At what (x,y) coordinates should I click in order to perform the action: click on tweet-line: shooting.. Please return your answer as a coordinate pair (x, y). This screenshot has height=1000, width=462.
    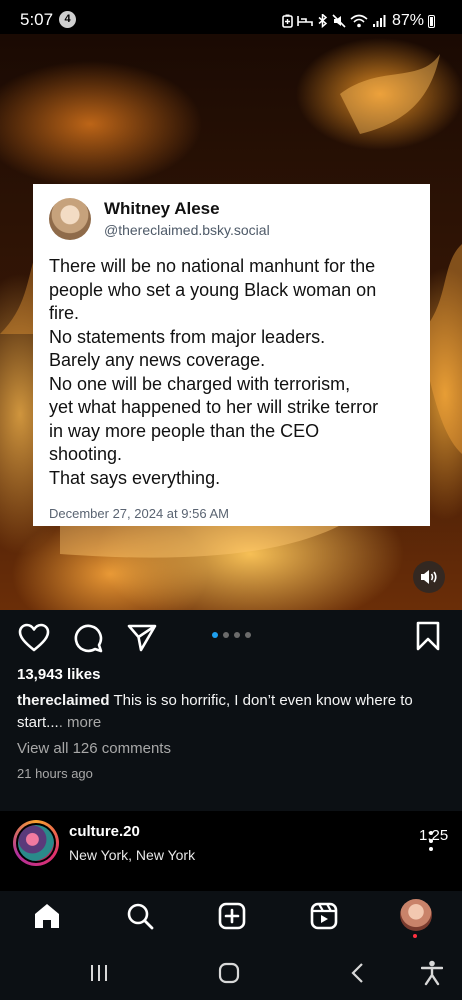
    Looking at the image, I should click on (86, 454).